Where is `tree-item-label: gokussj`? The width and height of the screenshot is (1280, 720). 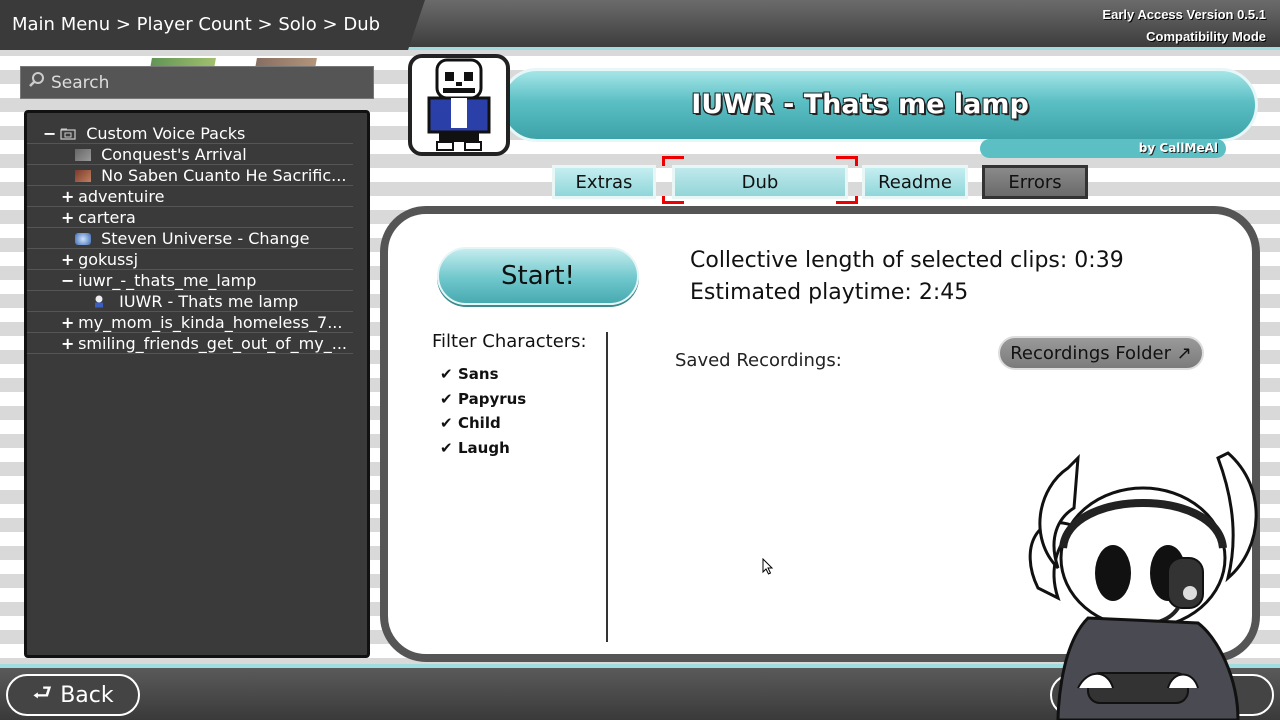
tree-item-label: gokussj is located at coordinates (108, 259).